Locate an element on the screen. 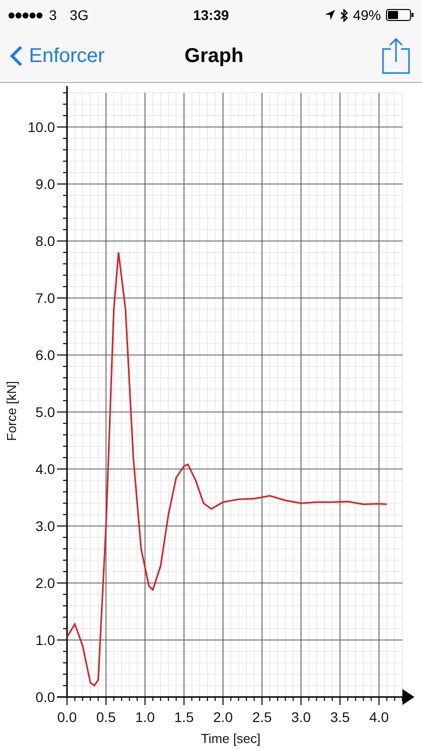  y-tick-label: 5.0 is located at coordinates (45, 412).